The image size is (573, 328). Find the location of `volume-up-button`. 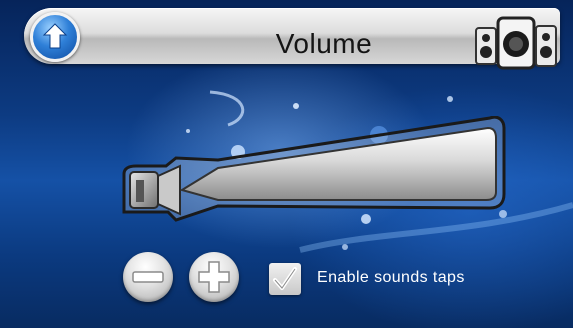

volume-up-button is located at coordinates (214, 277).